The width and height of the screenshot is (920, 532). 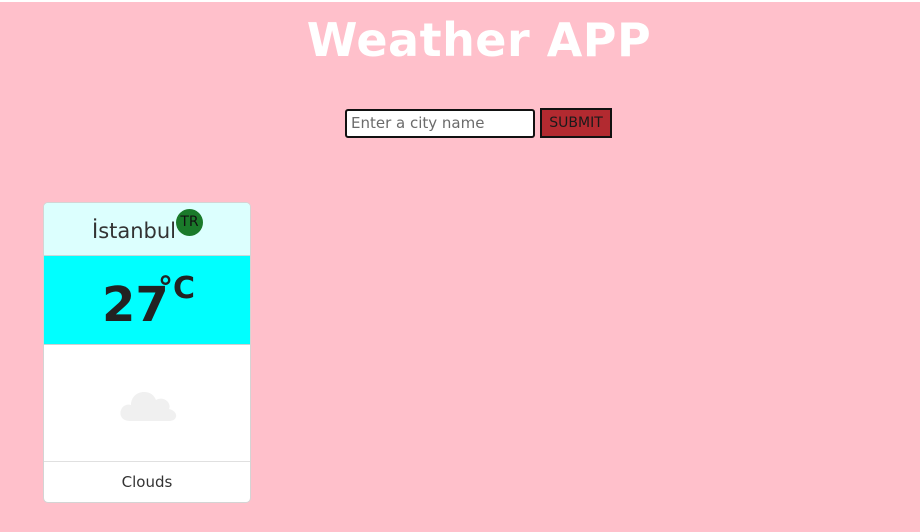 What do you see at coordinates (440, 123) in the screenshot?
I see `city-search-input` at bounding box center [440, 123].